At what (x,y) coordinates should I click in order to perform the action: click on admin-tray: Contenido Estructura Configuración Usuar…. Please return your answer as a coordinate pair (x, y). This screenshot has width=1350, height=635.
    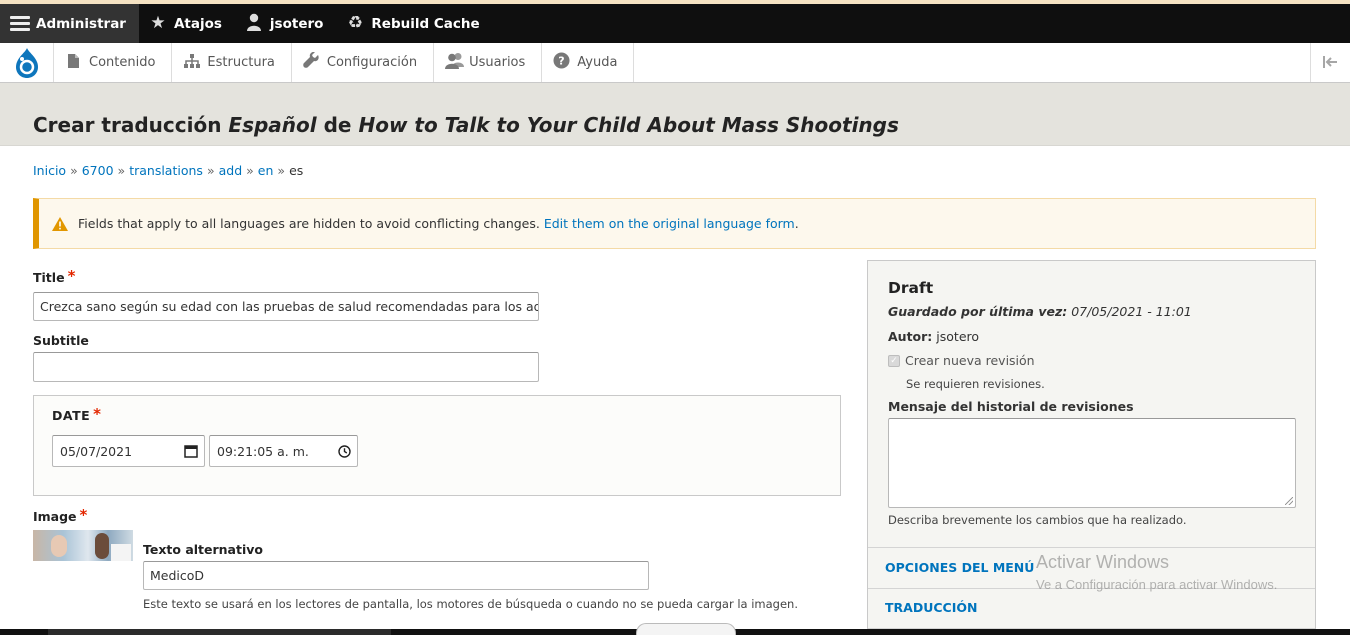
    Looking at the image, I should click on (675, 63).